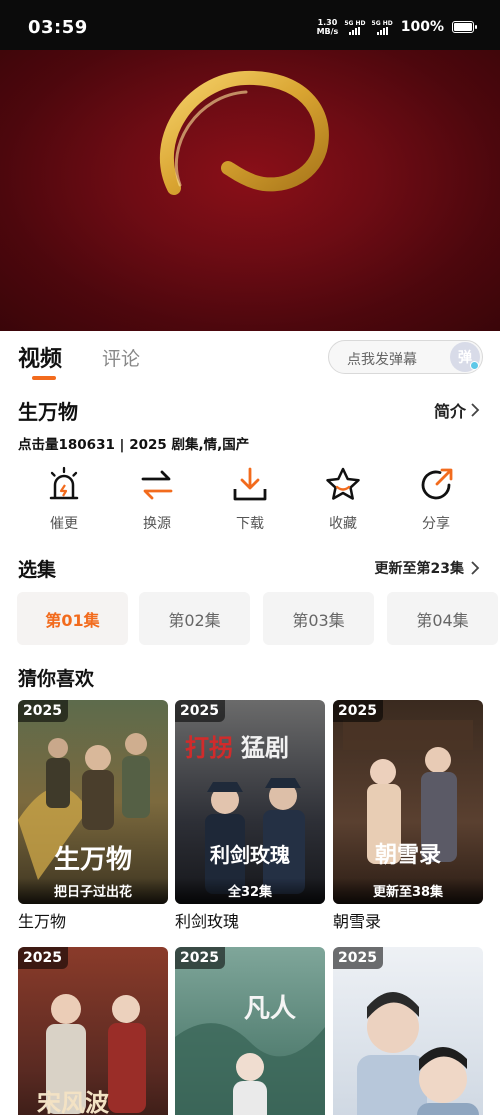 The image size is (500, 1115). I want to click on poster-caption: 把日子过出花, so click(93, 891).